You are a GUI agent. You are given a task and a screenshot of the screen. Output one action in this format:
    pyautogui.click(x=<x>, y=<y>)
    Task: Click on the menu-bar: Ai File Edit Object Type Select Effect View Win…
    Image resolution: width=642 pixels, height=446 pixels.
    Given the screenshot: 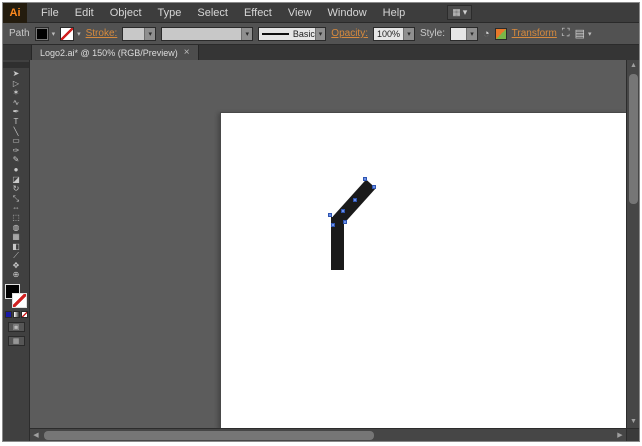 What is the action you would take?
    pyautogui.click(x=321, y=13)
    